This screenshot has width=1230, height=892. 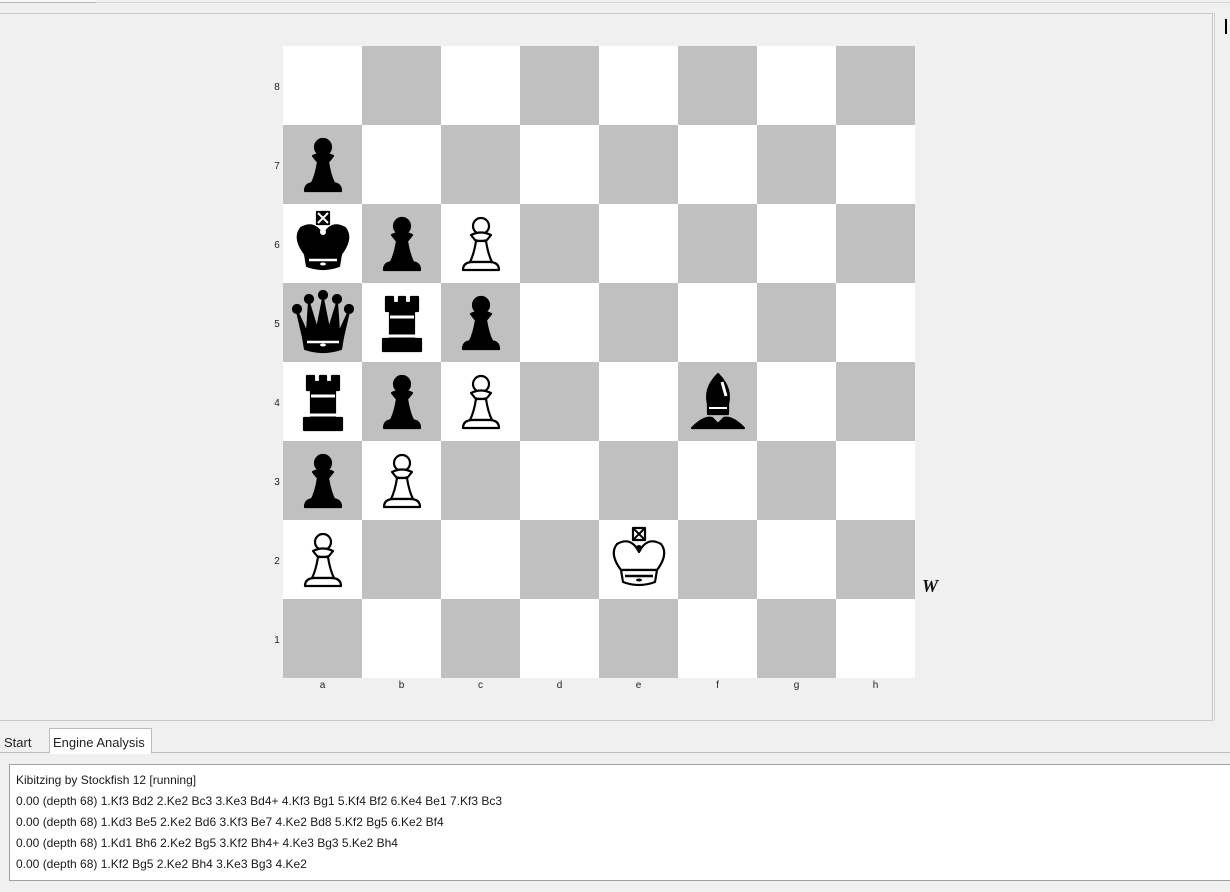 What do you see at coordinates (100, 741) in the screenshot?
I see `tab-engine-analysis: Engine Analysis` at bounding box center [100, 741].